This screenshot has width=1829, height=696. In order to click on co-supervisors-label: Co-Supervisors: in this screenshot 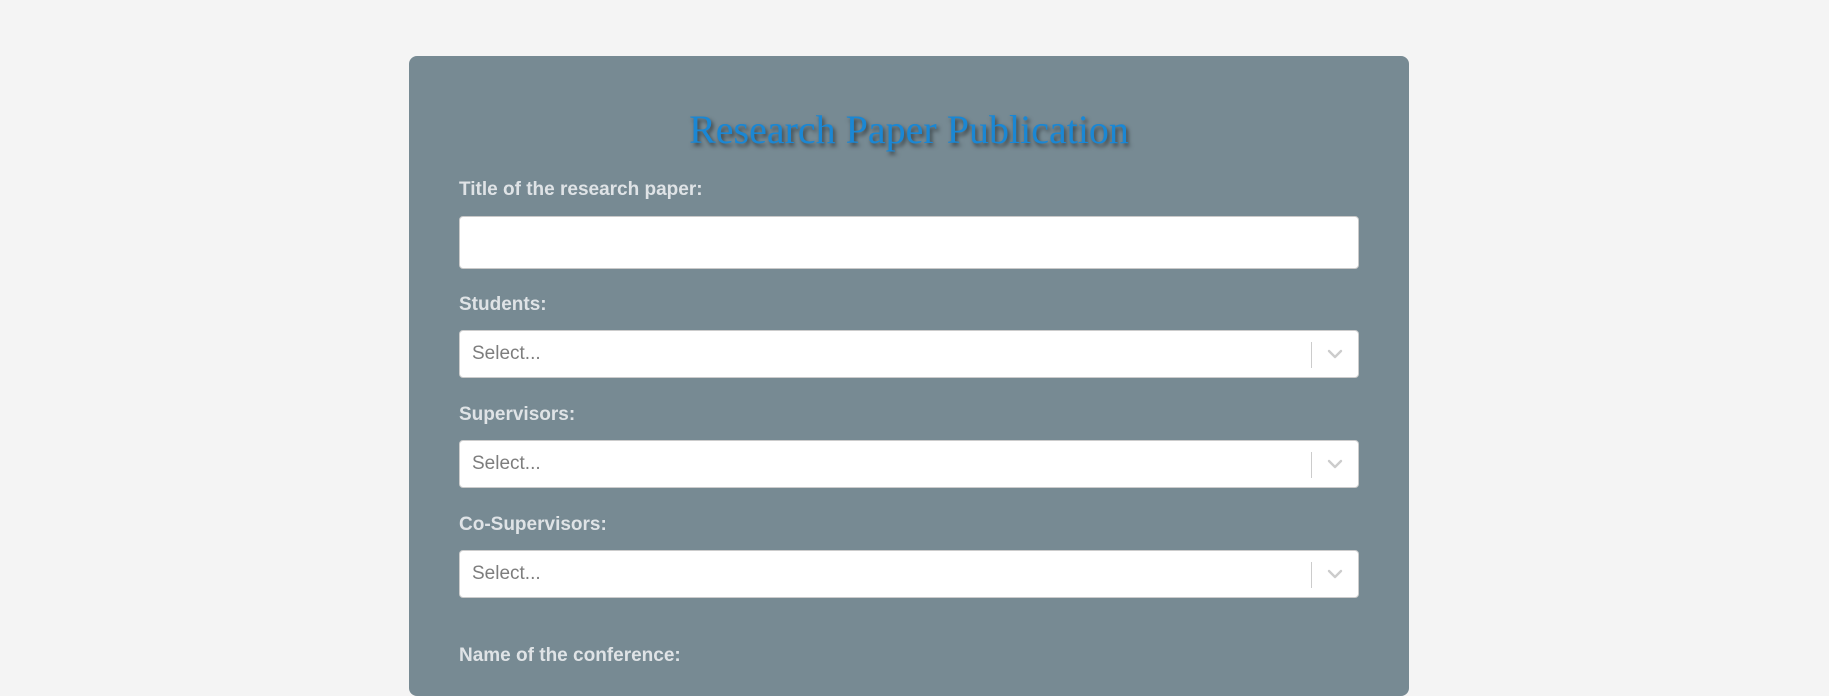, I will do `click(533, 524)`.